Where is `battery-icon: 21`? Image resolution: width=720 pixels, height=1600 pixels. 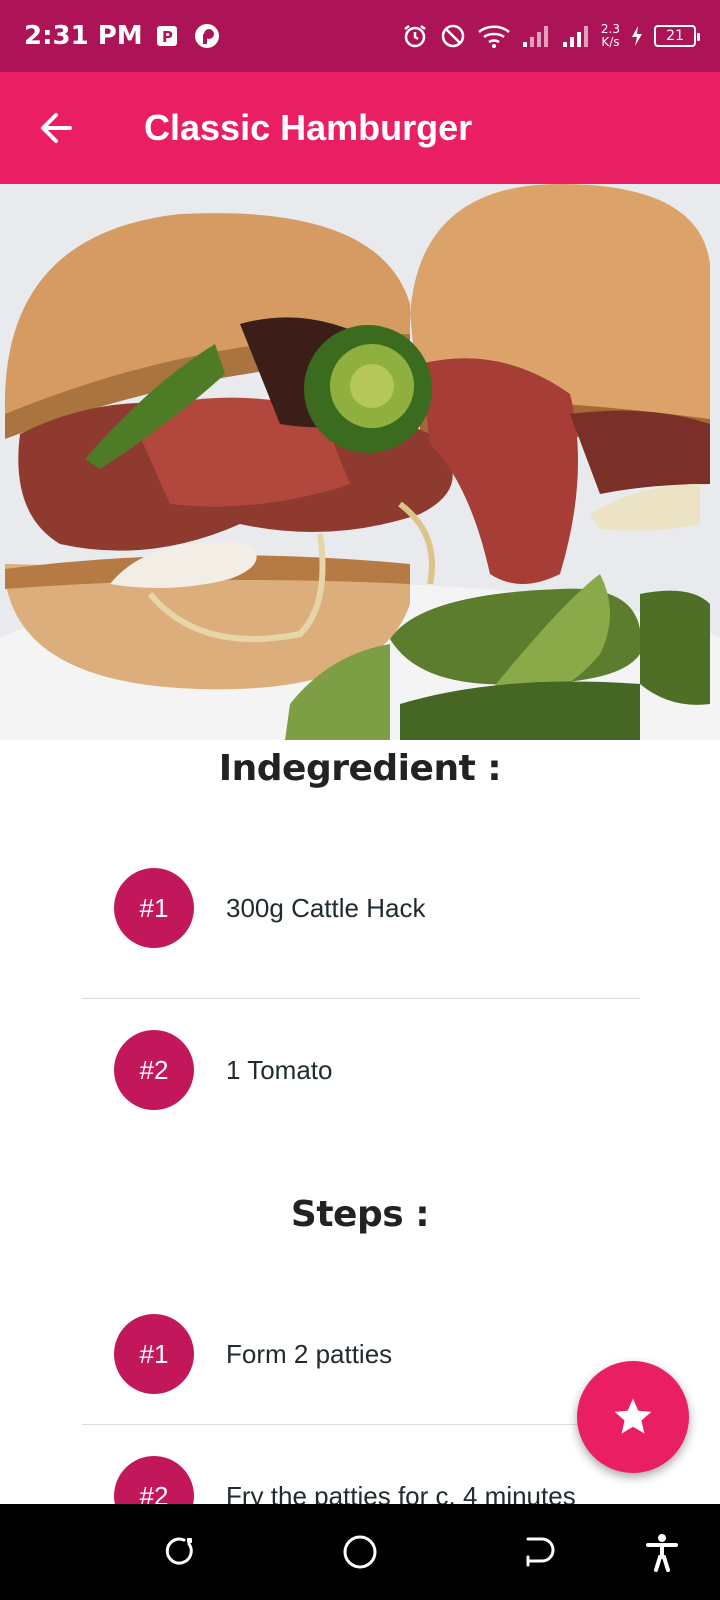 battery-icon: 21 is located at coordinates (677, 36).